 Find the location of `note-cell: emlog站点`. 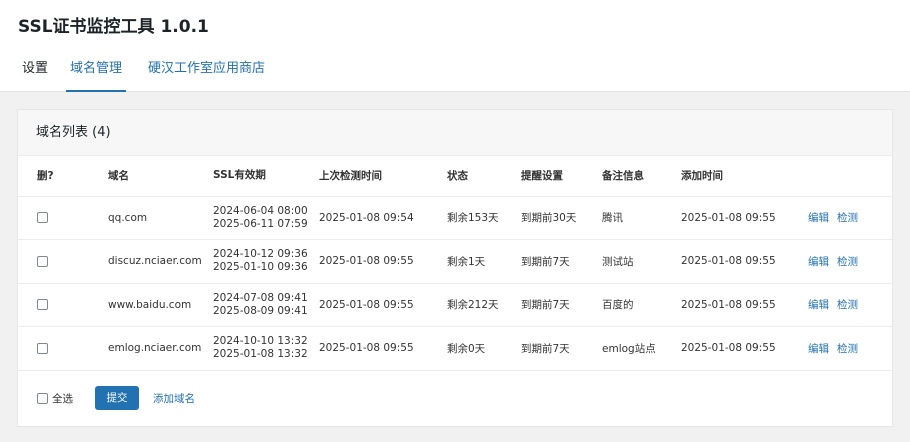

note-cell: emlog站点 is located at coordinates (641, 348).